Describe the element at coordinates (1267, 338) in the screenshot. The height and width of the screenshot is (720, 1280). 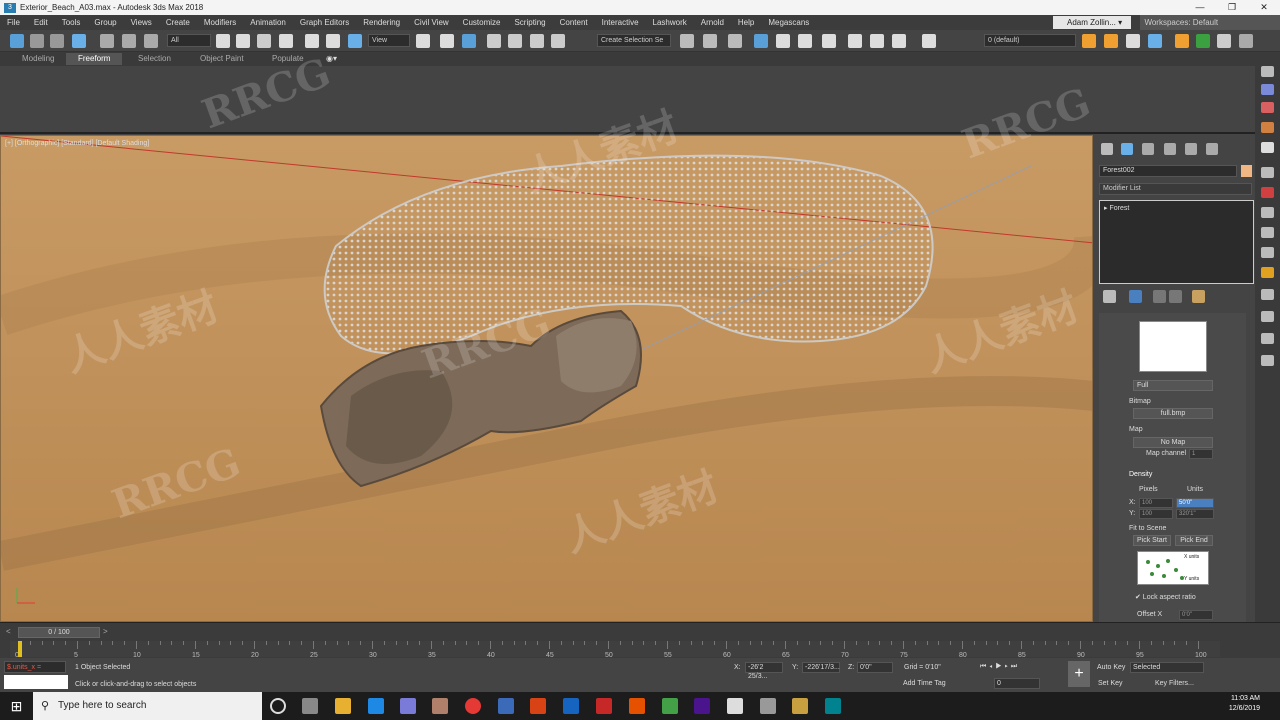
I see `pipe-icon` at that location.